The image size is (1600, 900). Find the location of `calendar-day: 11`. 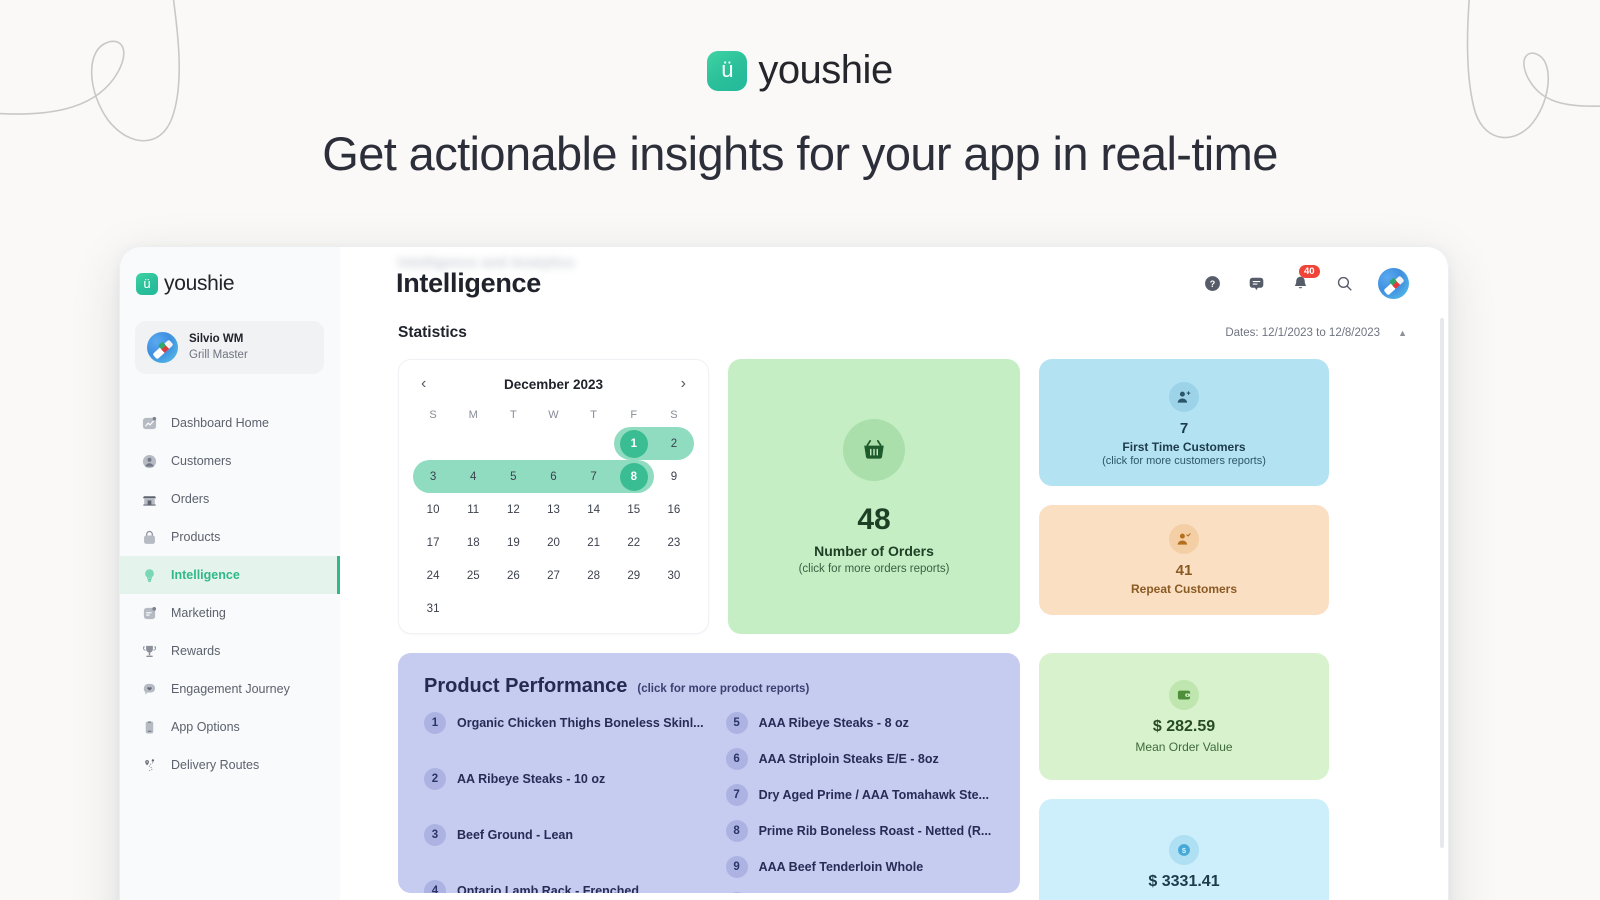

calendar-day: 11 is located at coordinates (473, 509).